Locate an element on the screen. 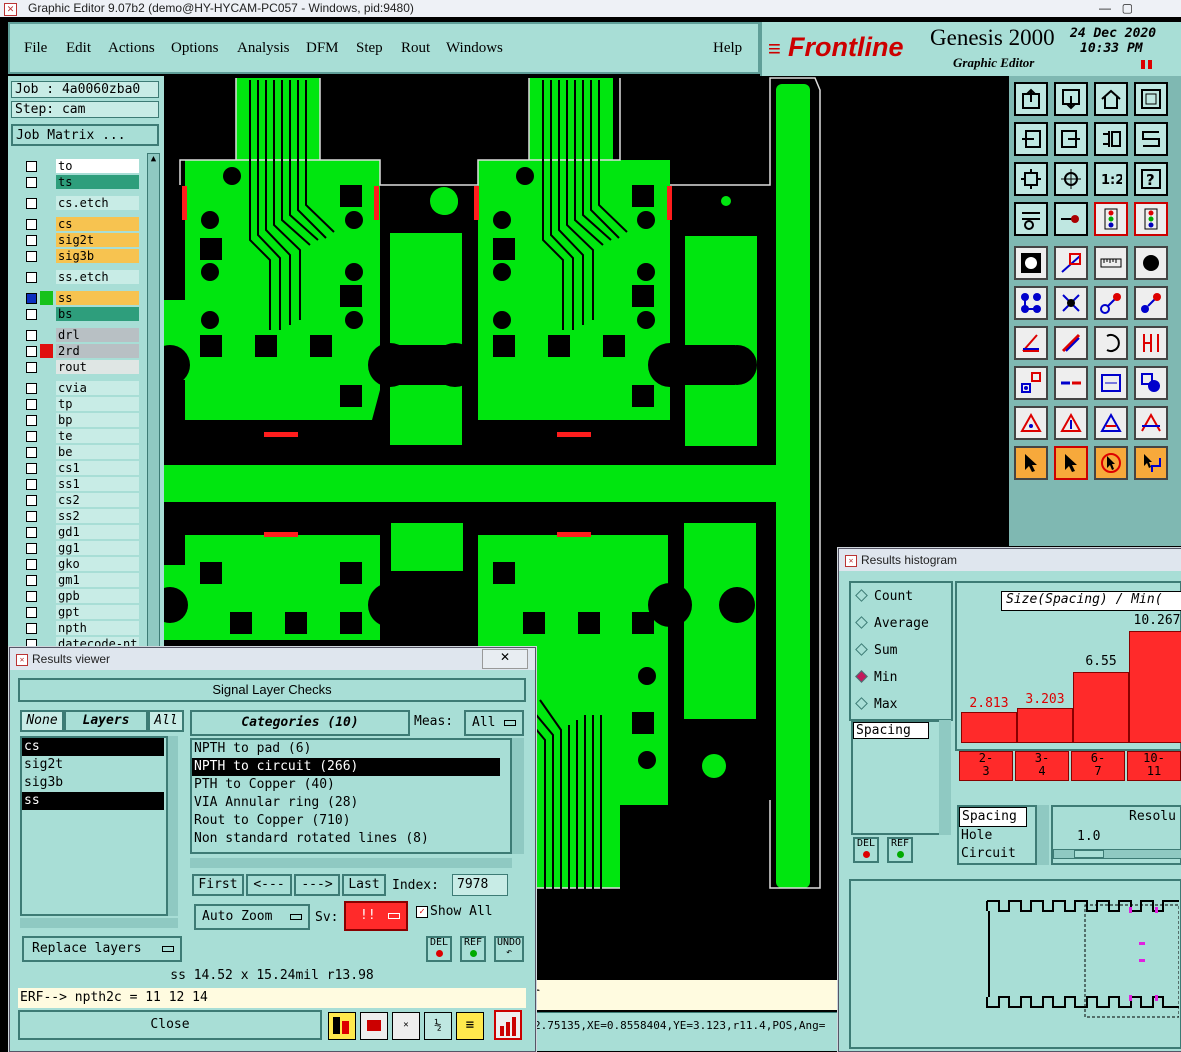 This screenshot has width=1181, height=1052. traffic-light-2-icon is located at coordinates (1151, 219).